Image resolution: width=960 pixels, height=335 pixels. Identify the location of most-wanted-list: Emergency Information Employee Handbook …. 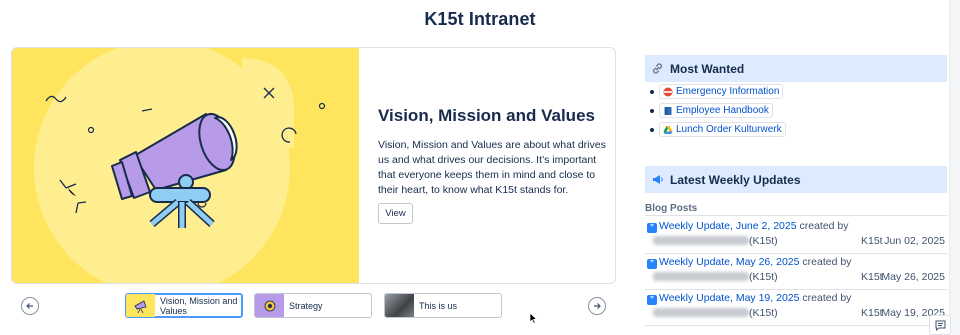
(718, 110).